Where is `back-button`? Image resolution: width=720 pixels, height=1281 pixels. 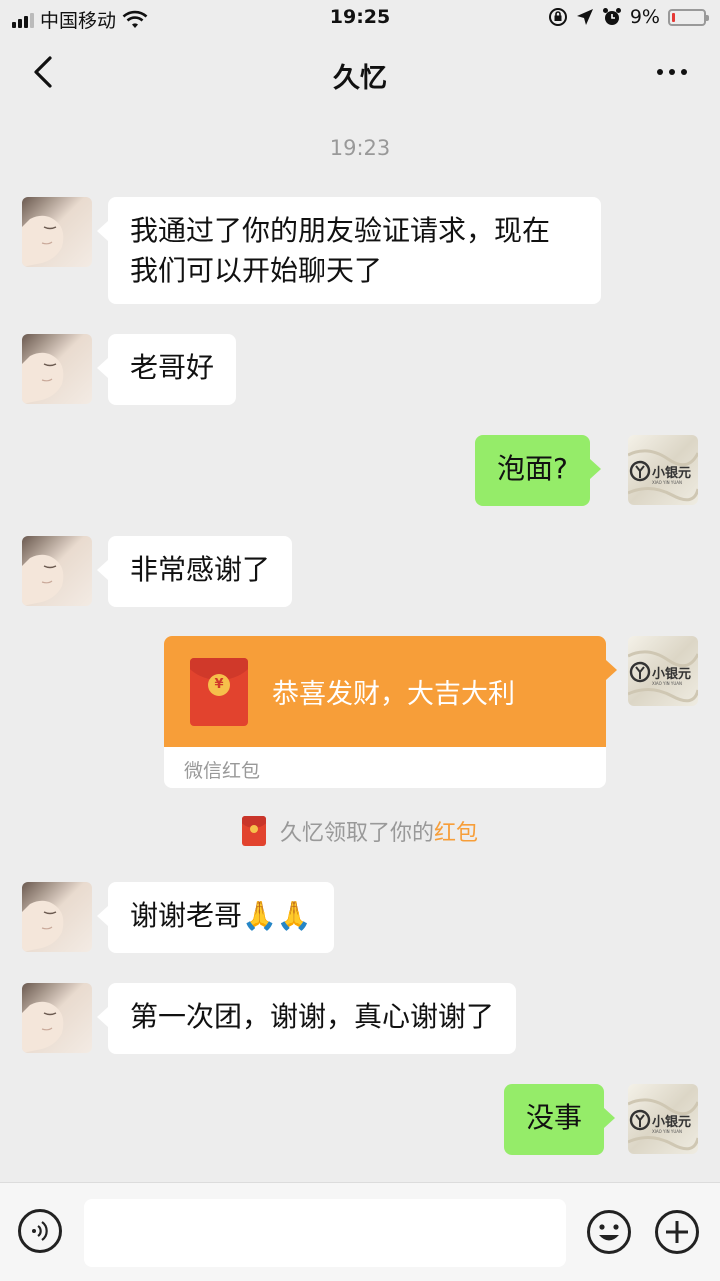 back-button is located at coordinates (46, 72).